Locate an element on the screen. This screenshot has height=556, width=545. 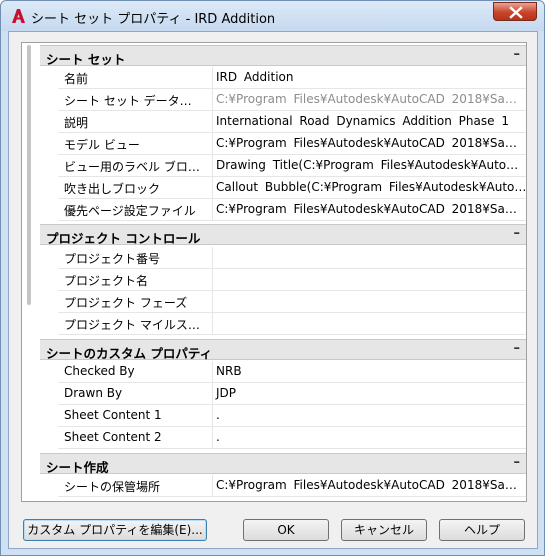
category-label: シートのカスタム プロパティ is located at coordinates (129, 353).